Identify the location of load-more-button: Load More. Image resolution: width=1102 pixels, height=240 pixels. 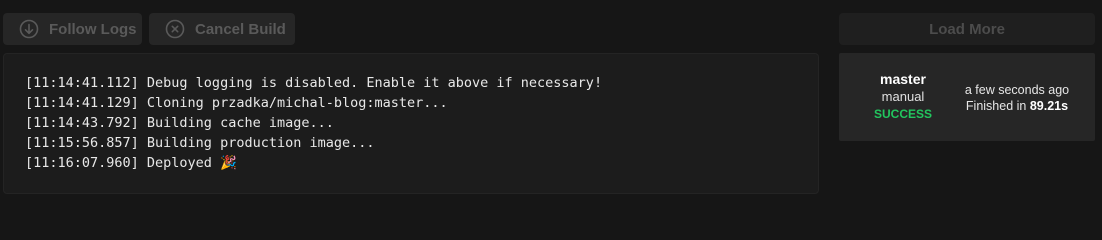
(967, 29).